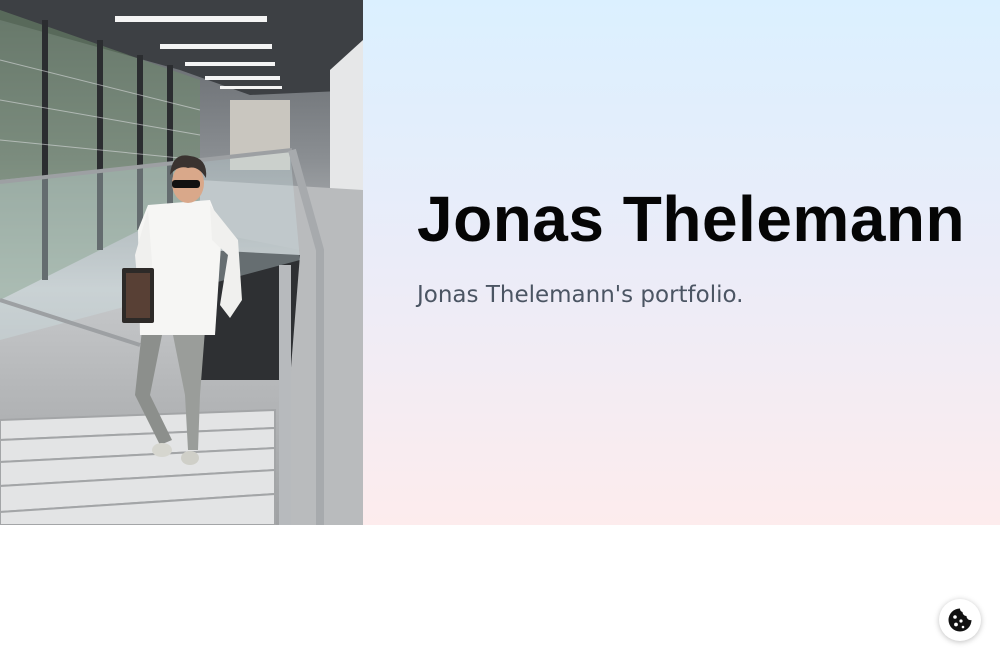  Describe the element at coordinates (691, 219) in the screenshot. I see `page-title: Jonas Thelemann` at that location.